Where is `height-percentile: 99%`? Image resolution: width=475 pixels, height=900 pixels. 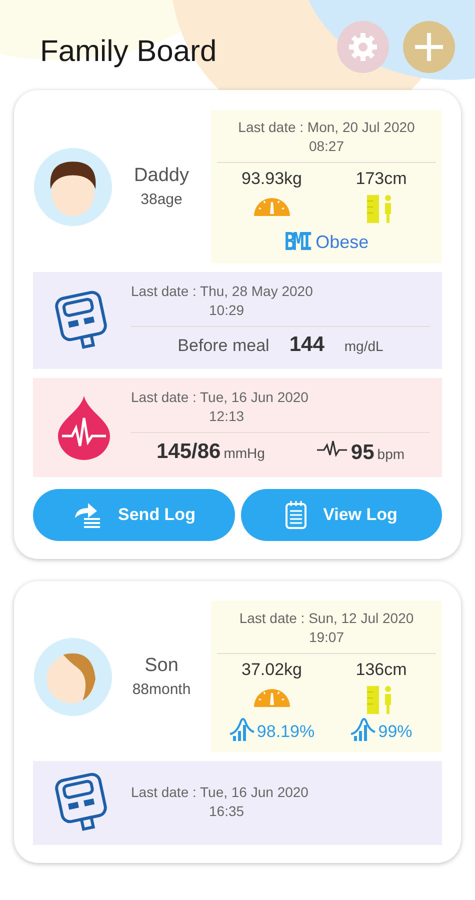
height-percentile: 99% is located at coordinates (395, 732).